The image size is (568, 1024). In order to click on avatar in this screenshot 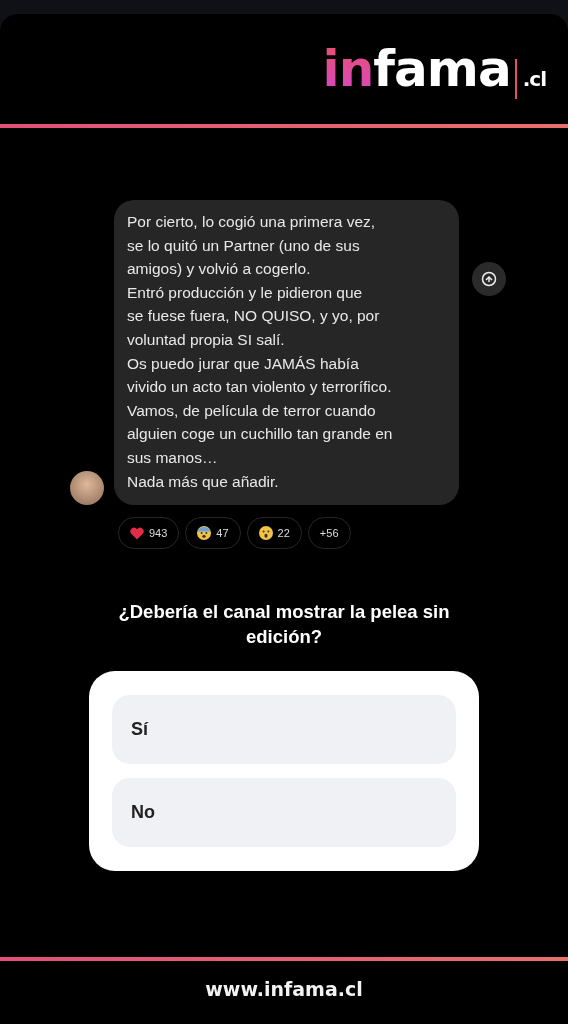, I will do `click(87, 488)`.